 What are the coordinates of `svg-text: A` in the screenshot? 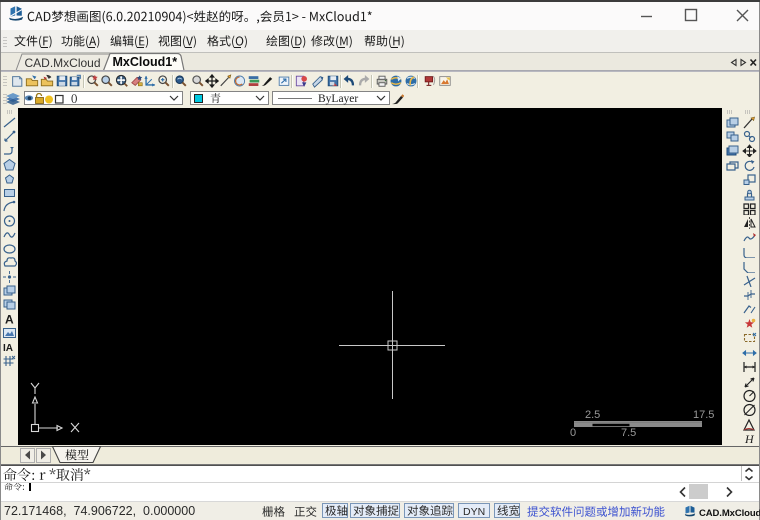 It's located at (9, 319).